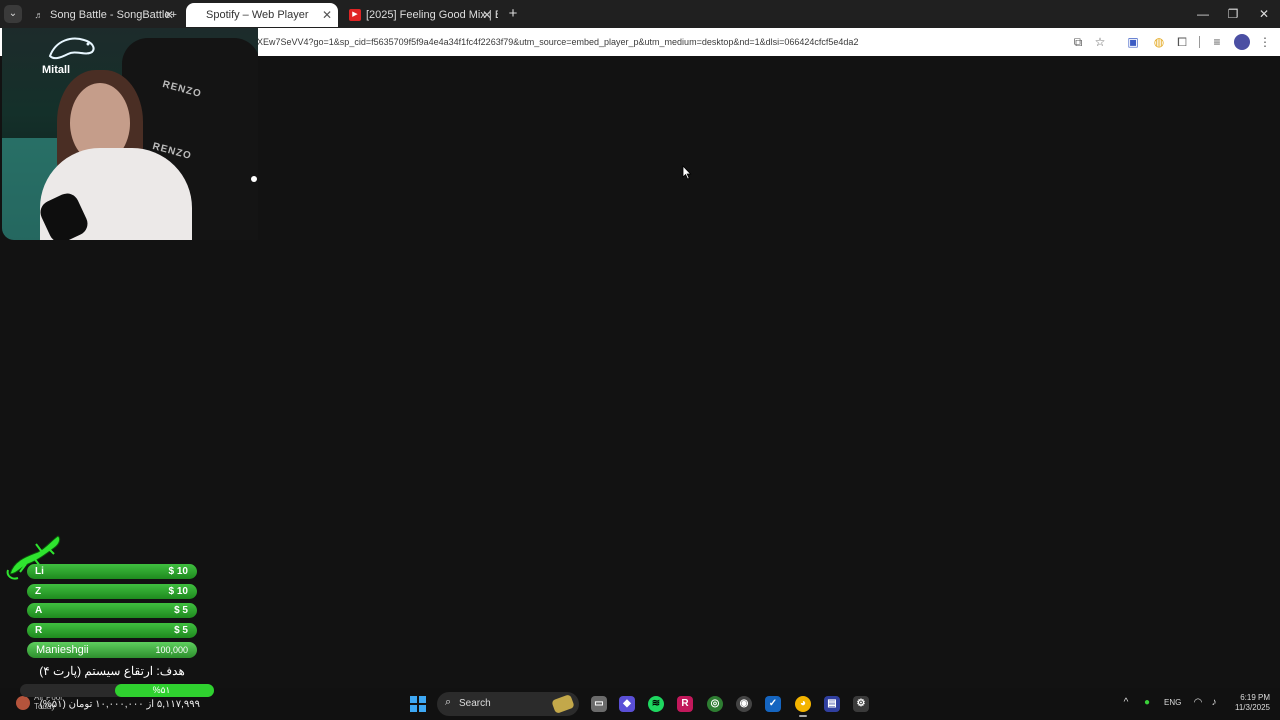 The width and height of the screenshot is (1280, 720). I want to click on clock-date: 11/3/2025, so click(1252, 707).